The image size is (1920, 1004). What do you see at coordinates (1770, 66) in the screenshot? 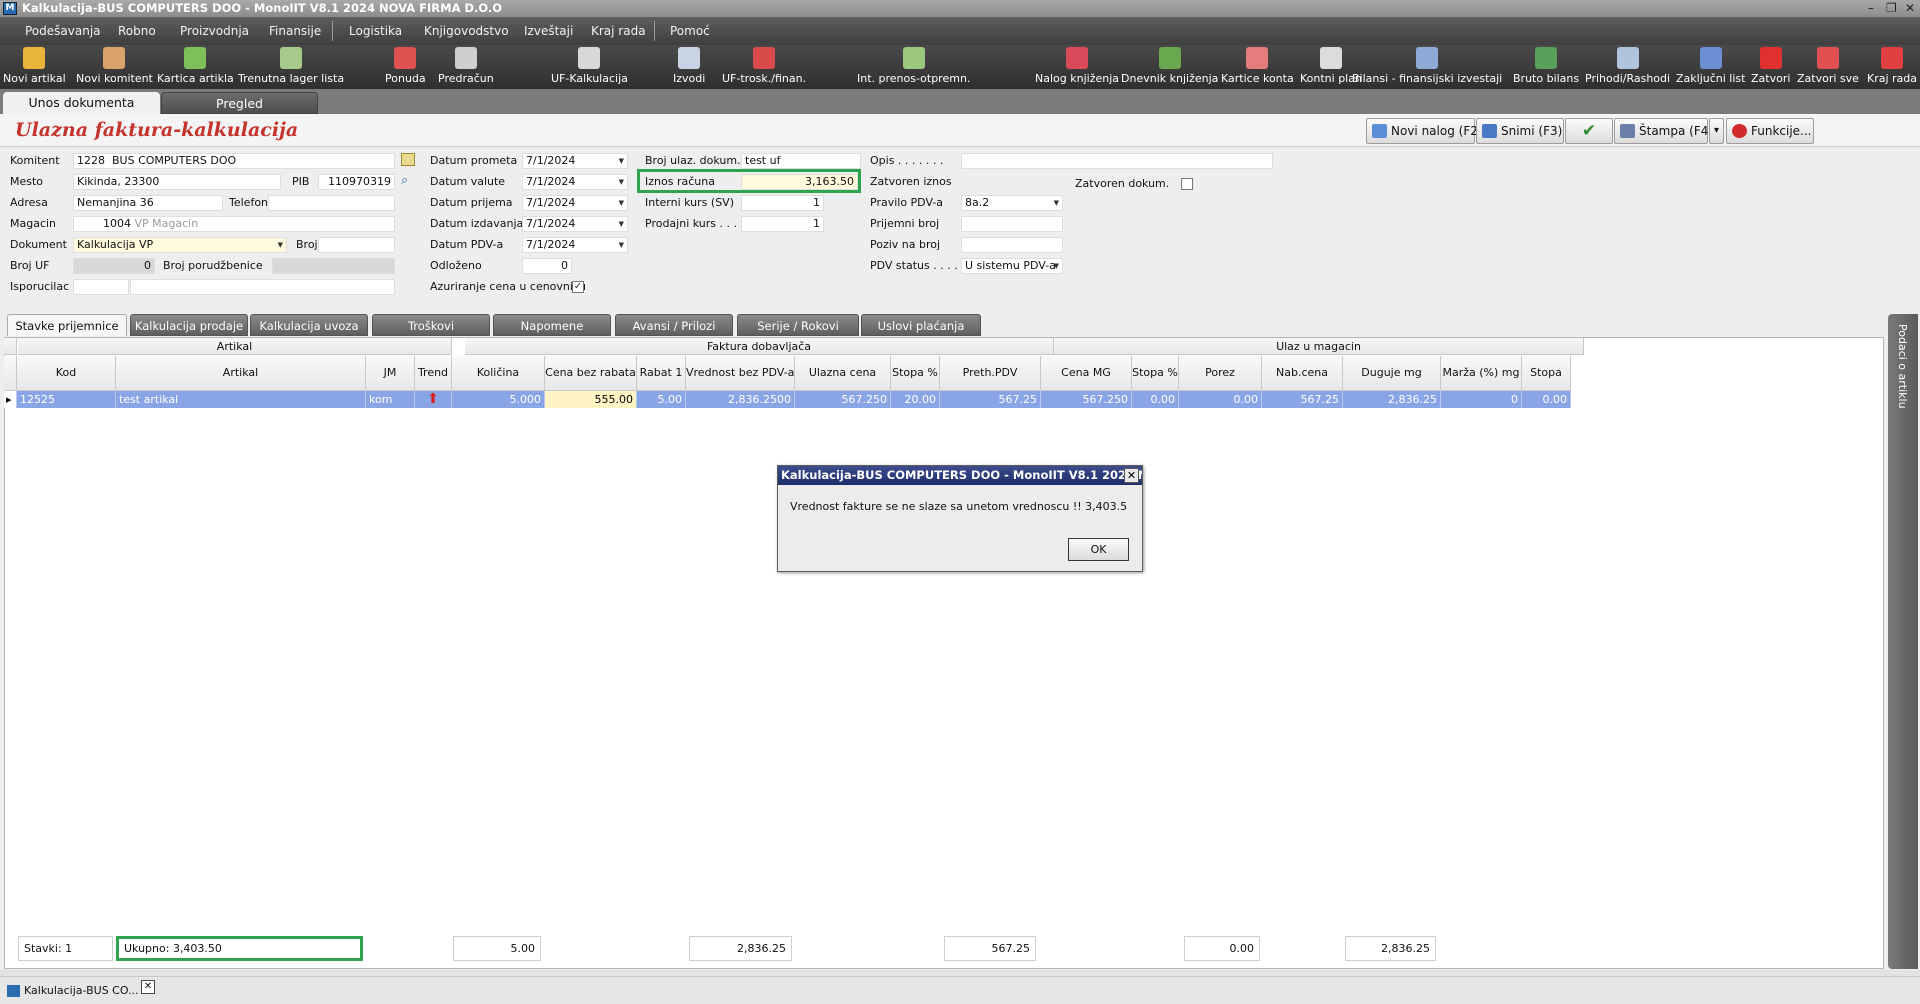
I see `toolbar-button-close-red: Zatvori` at bounding box center [1770, 66].